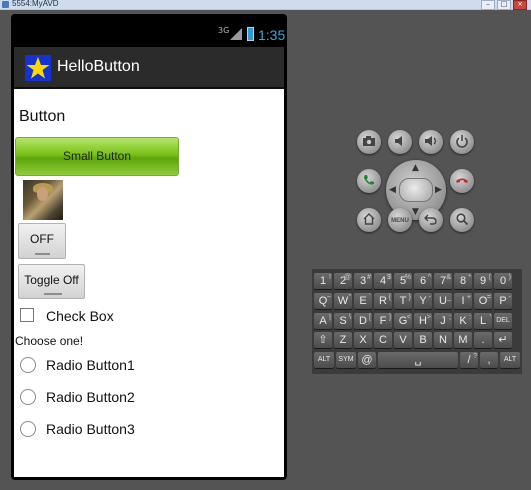 The height and width of the screenshot is (490, 531). I want to click on key-row5-5: ,, so click(489, 360).